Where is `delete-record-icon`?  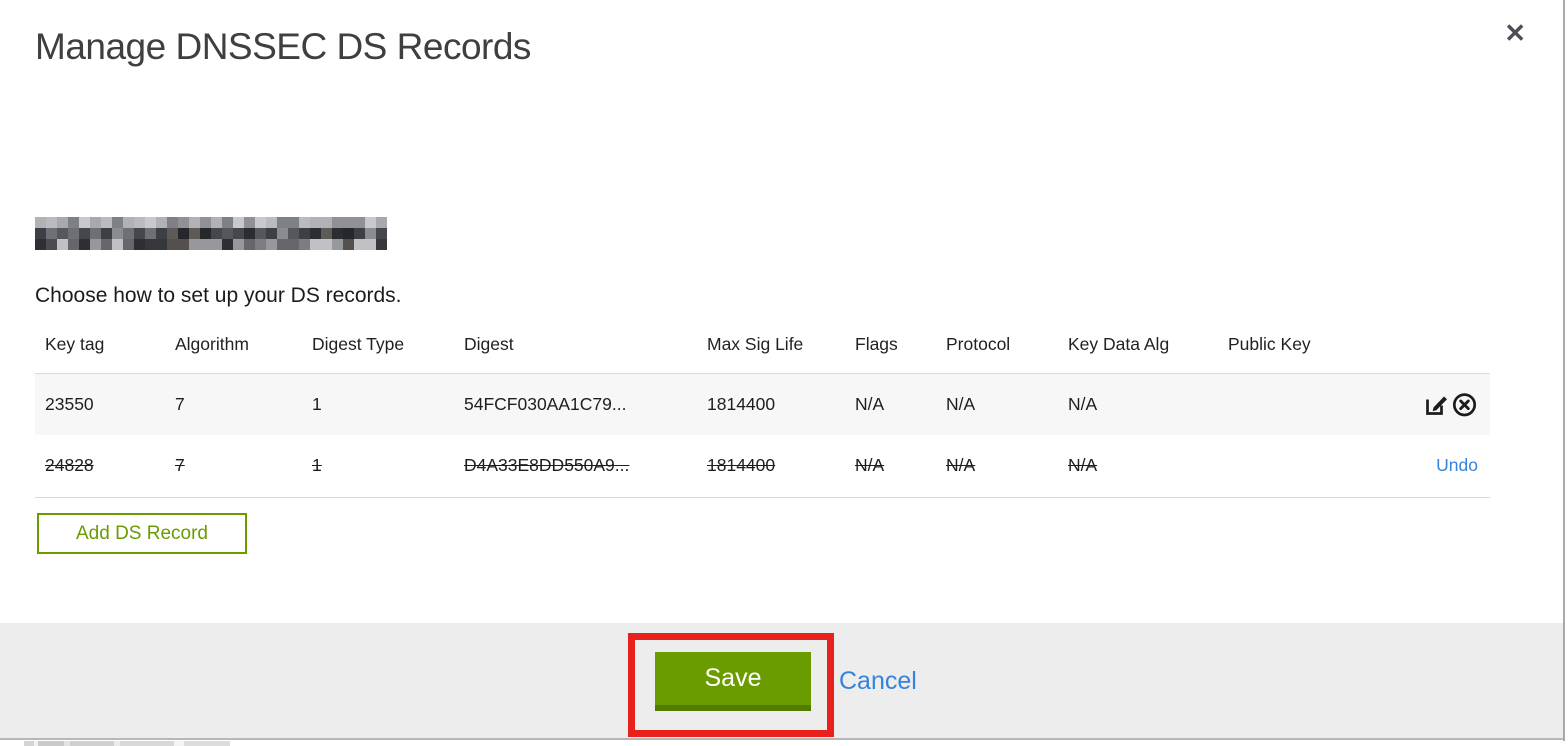
delete-record-icon is located at coordinates (1464, 404).